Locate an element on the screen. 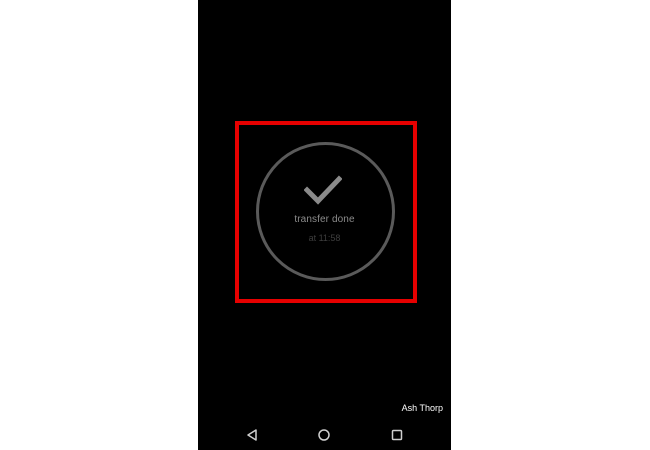  checkmark-icon is located at coordinates (323, 190).